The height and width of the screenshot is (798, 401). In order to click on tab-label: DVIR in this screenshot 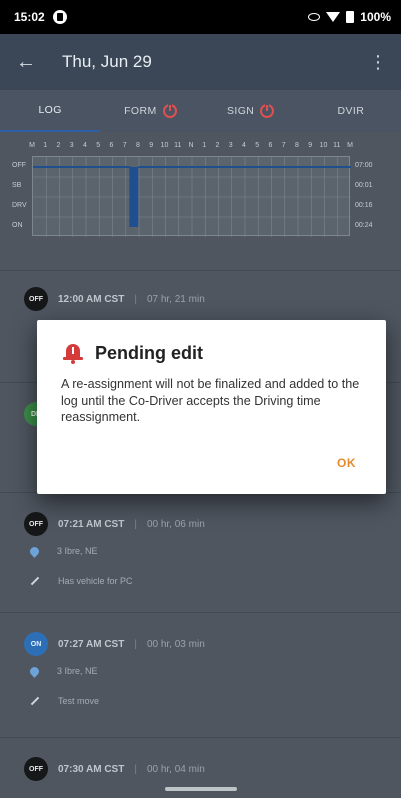, I will do `click(351, 111)`.